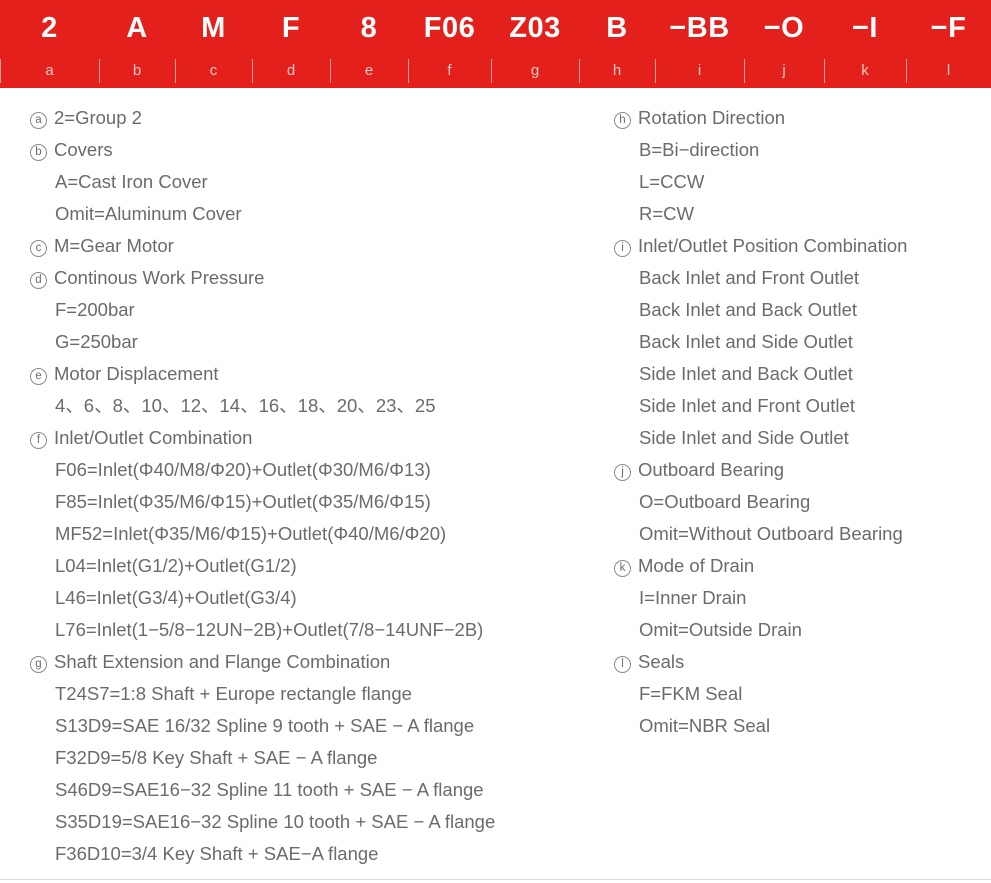 This screenshot has height=883, width=991. What do you see at coordinates (222, 661) in the screenshot?
I see `legend-entry-title: Shaft Extension and Flange Combination` at bounding box center [222, 661].